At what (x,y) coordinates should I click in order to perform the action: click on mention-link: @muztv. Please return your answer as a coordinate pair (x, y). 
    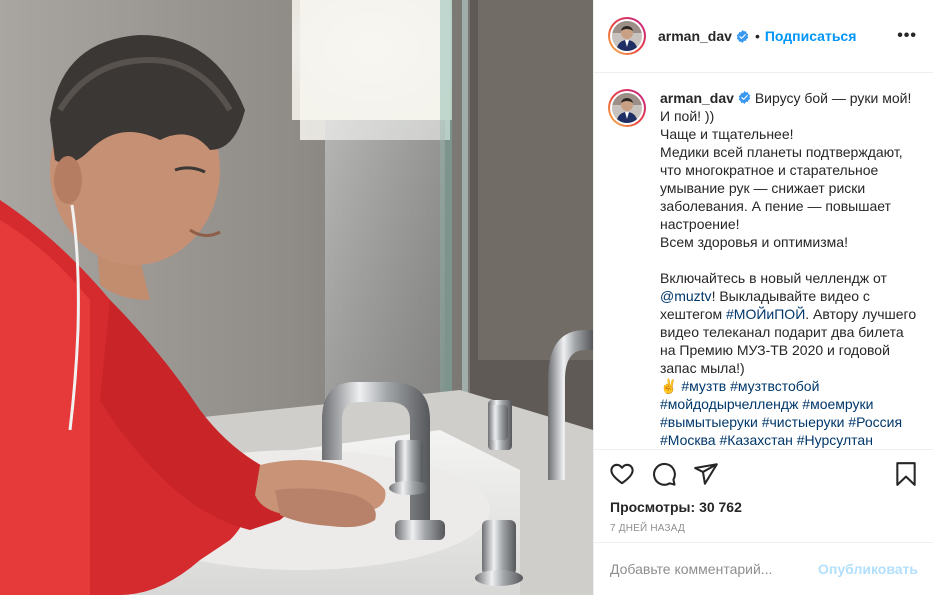
    Looking at the image, I should click on (686, 296).